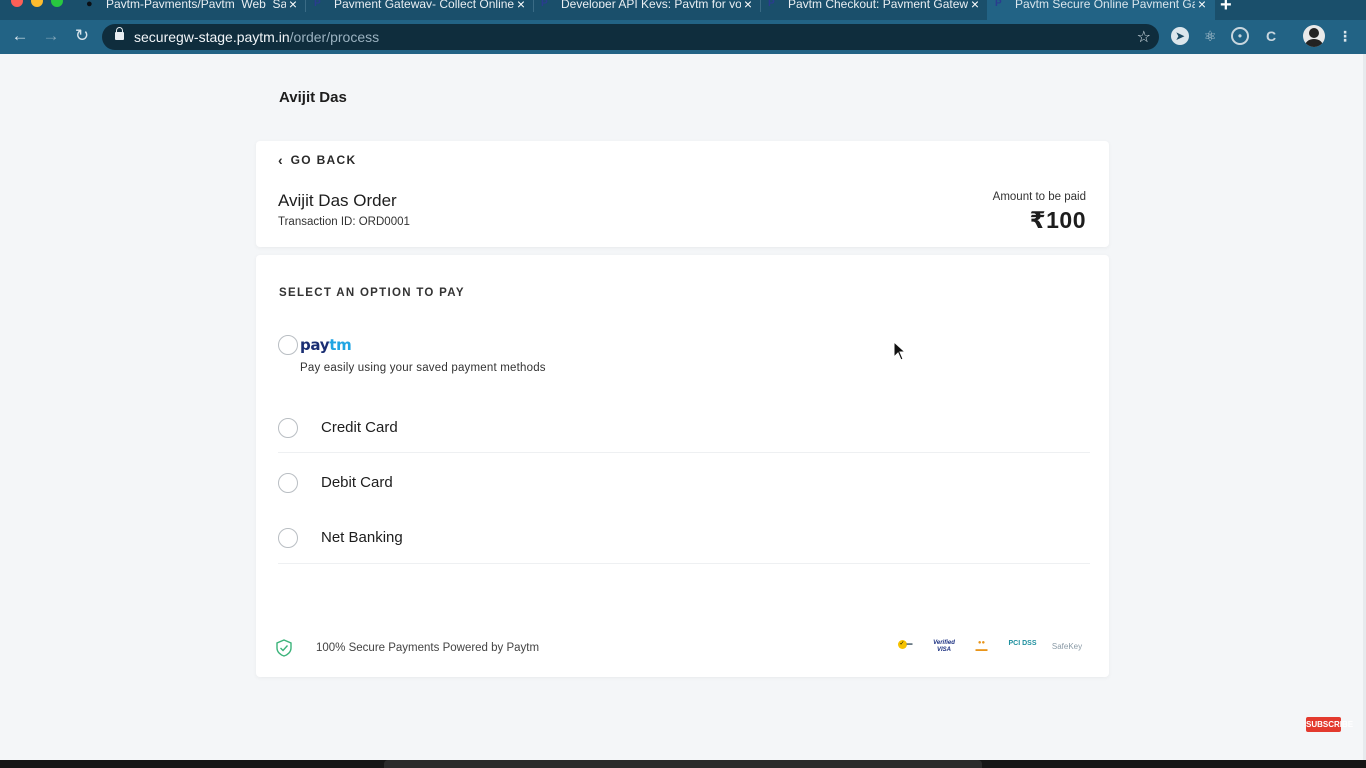  What do you see at coordinates (82, 36) in the screenshot?
I see `reload-icon: ↻` at bounding box center [82, 36].